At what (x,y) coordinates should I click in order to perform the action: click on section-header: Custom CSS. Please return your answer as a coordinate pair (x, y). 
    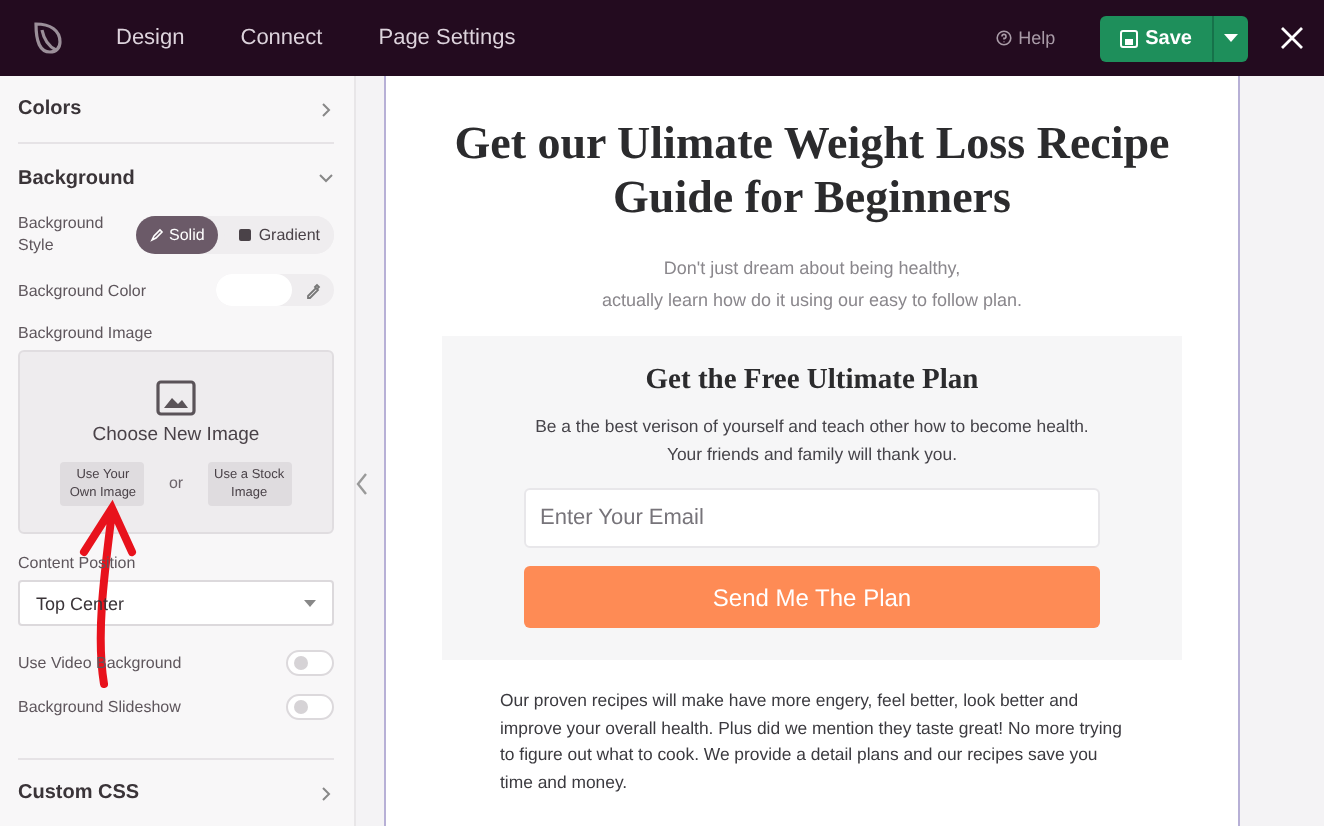
    Looking at the image, I should click on (176, 792).